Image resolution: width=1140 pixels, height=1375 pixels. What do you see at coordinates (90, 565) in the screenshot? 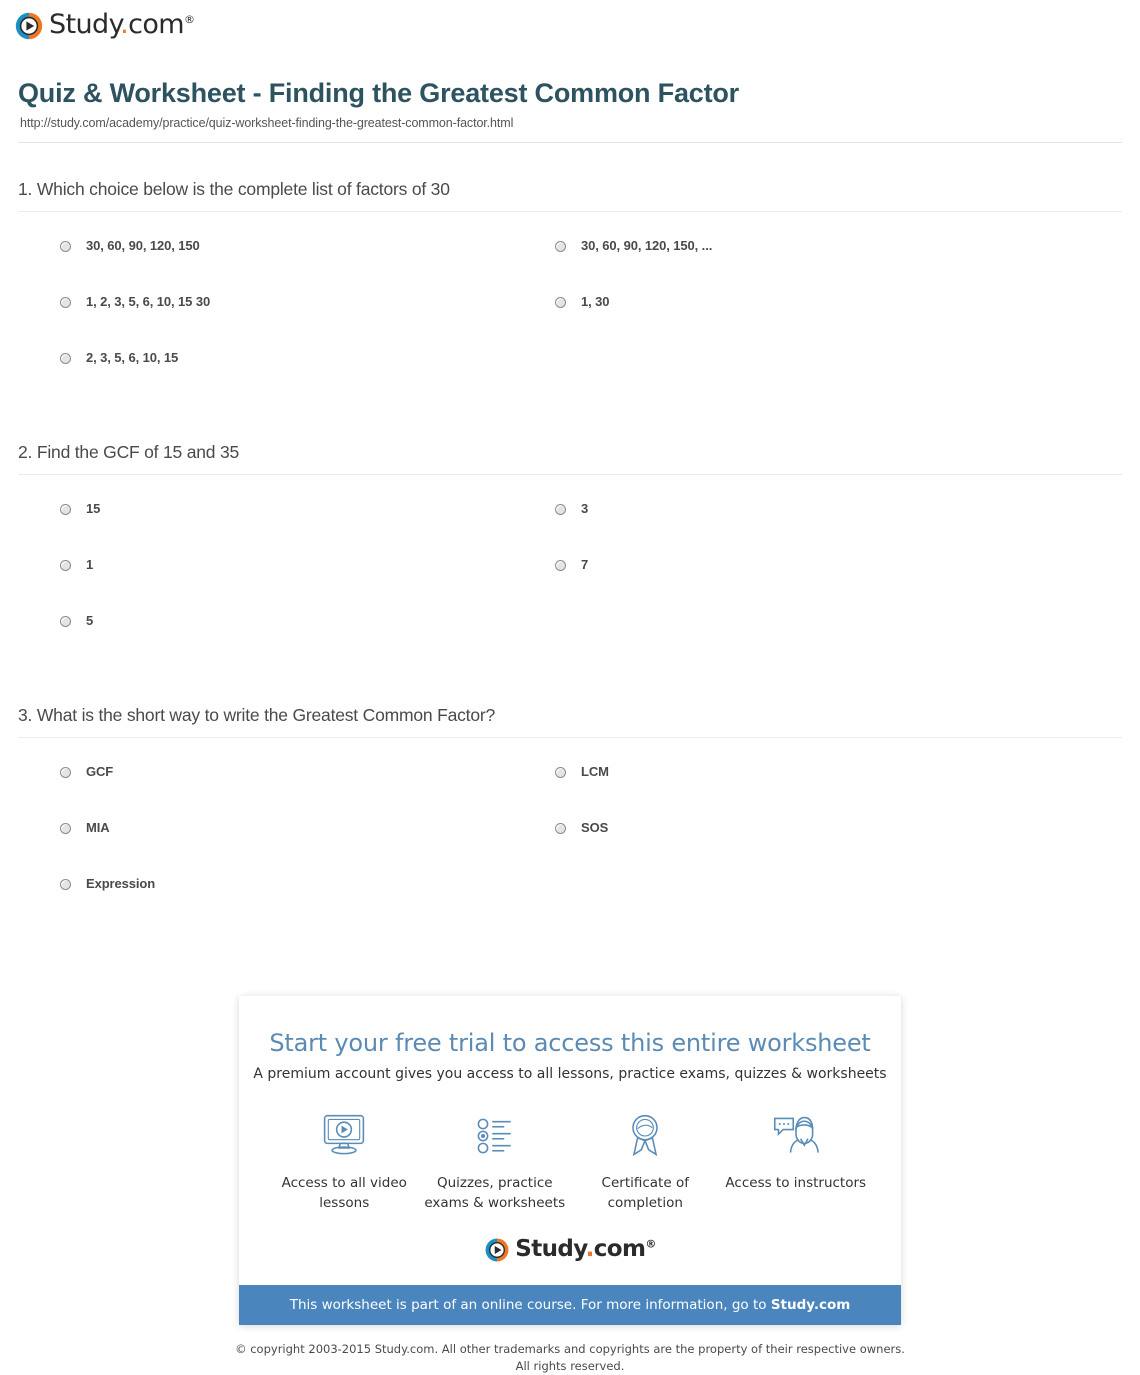
I see `option-label: 1` at bounding box center [90, 565].